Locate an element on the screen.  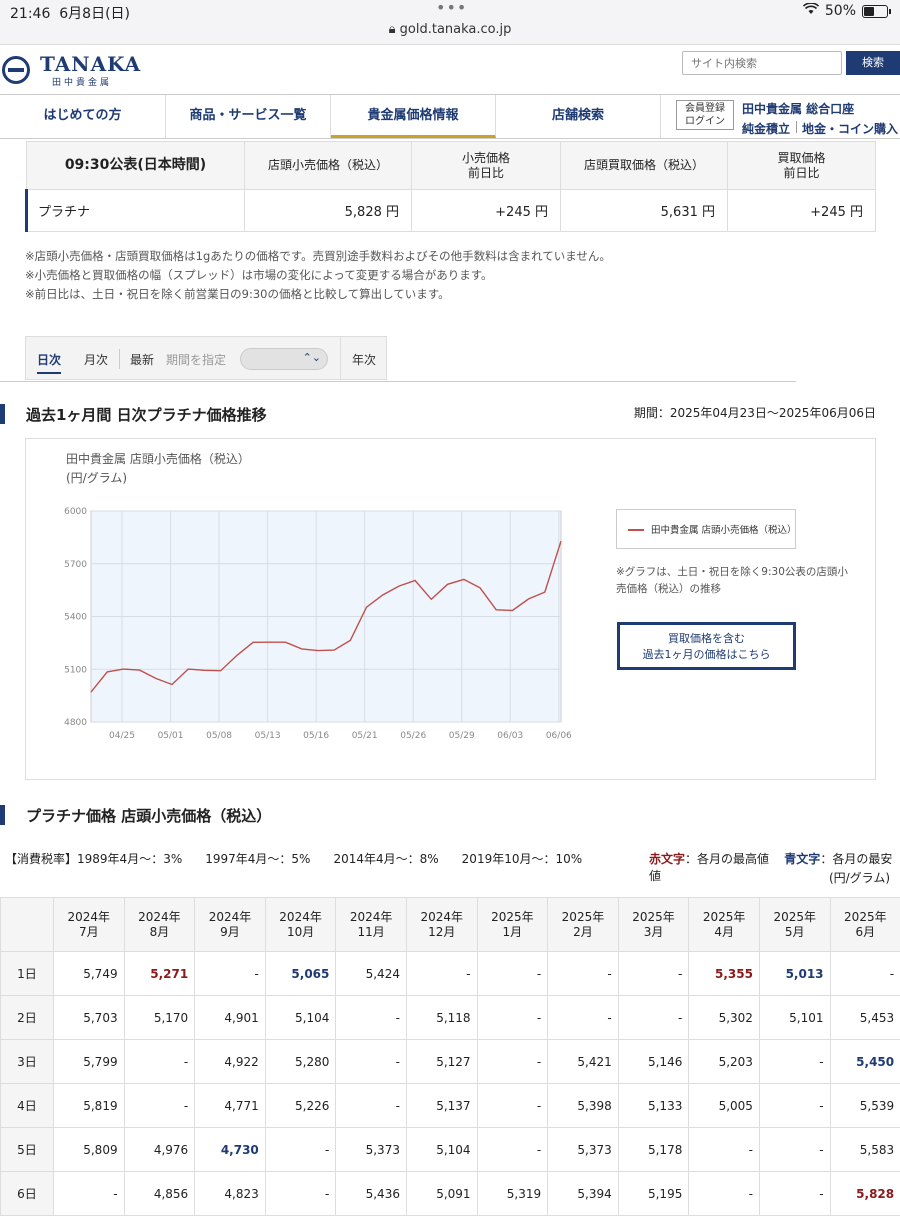
month-header: 2024年8月 is located at coordinates (159, 925).